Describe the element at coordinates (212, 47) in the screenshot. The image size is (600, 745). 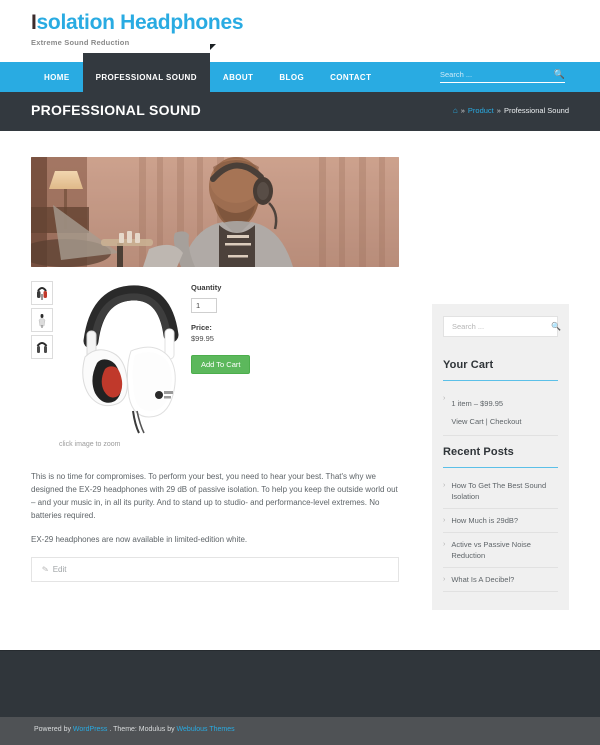
I see `nav-active-notch` at that location.